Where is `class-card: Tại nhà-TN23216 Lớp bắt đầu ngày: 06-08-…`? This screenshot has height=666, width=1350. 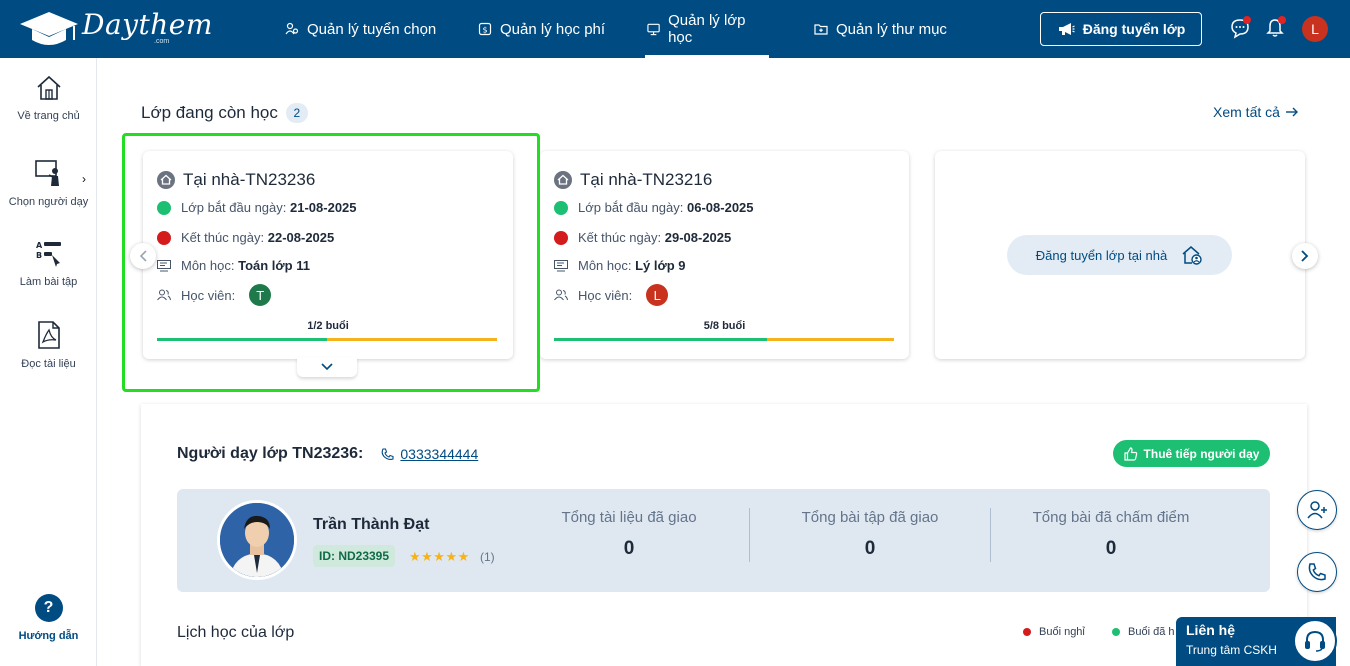 class-card: Tại nhà-TN23216 Lớp bắt đầu ngày: 06-08-… is located at coordinates (724, 255).